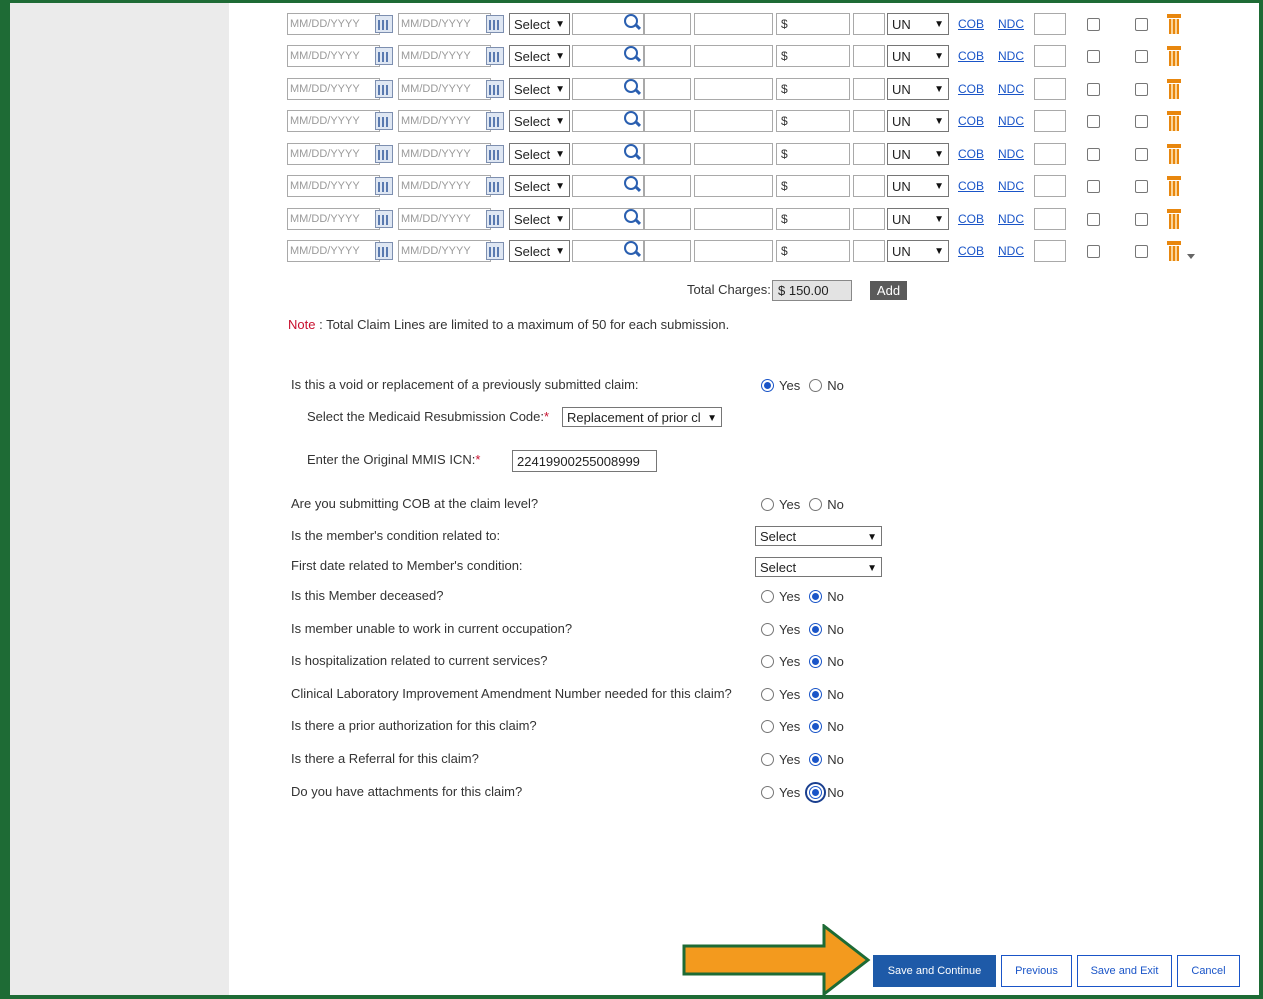 This screenshot has width=1263, height=999. What do you see at coordinates (767, 596) in the screenshot?
I see `member-deceased-yes-radio` at bounding box center [767, 596].